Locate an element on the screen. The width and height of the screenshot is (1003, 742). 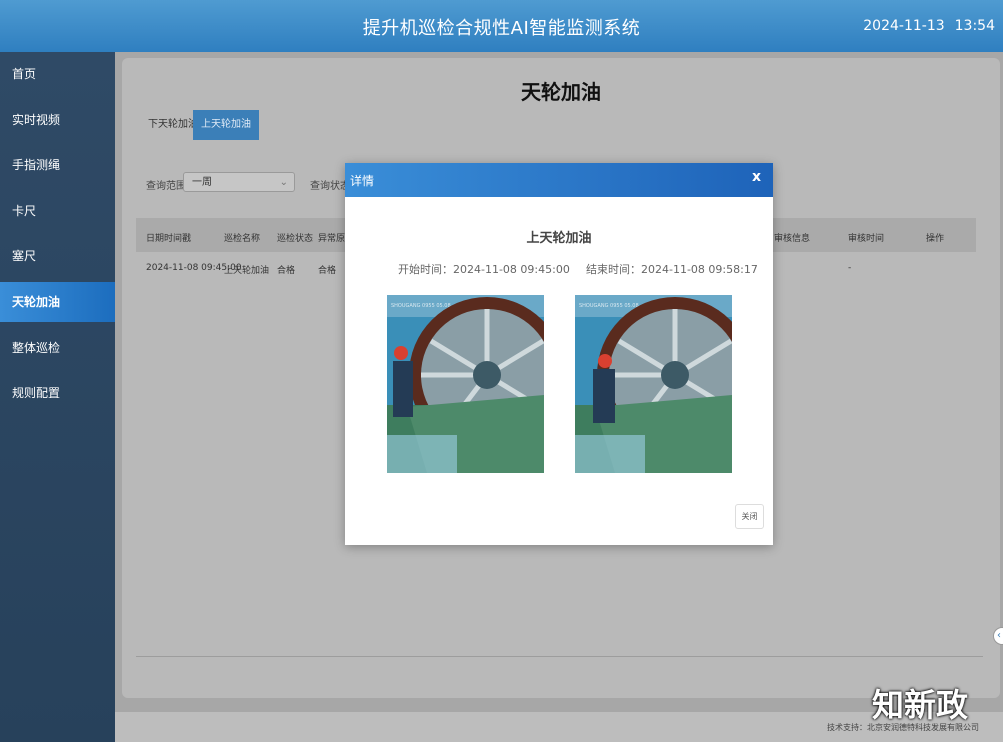
modal-header: 详情 x is located at coordinates (559, 180).